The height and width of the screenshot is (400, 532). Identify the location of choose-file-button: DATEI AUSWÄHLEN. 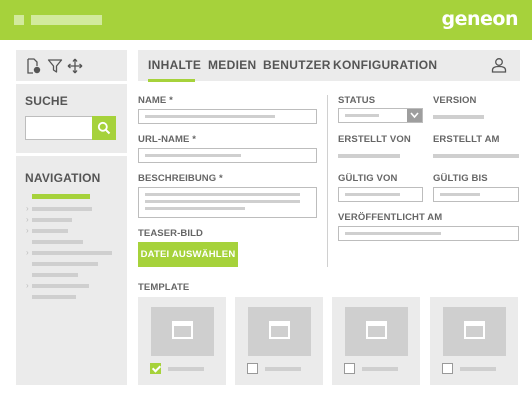
(188, 254).